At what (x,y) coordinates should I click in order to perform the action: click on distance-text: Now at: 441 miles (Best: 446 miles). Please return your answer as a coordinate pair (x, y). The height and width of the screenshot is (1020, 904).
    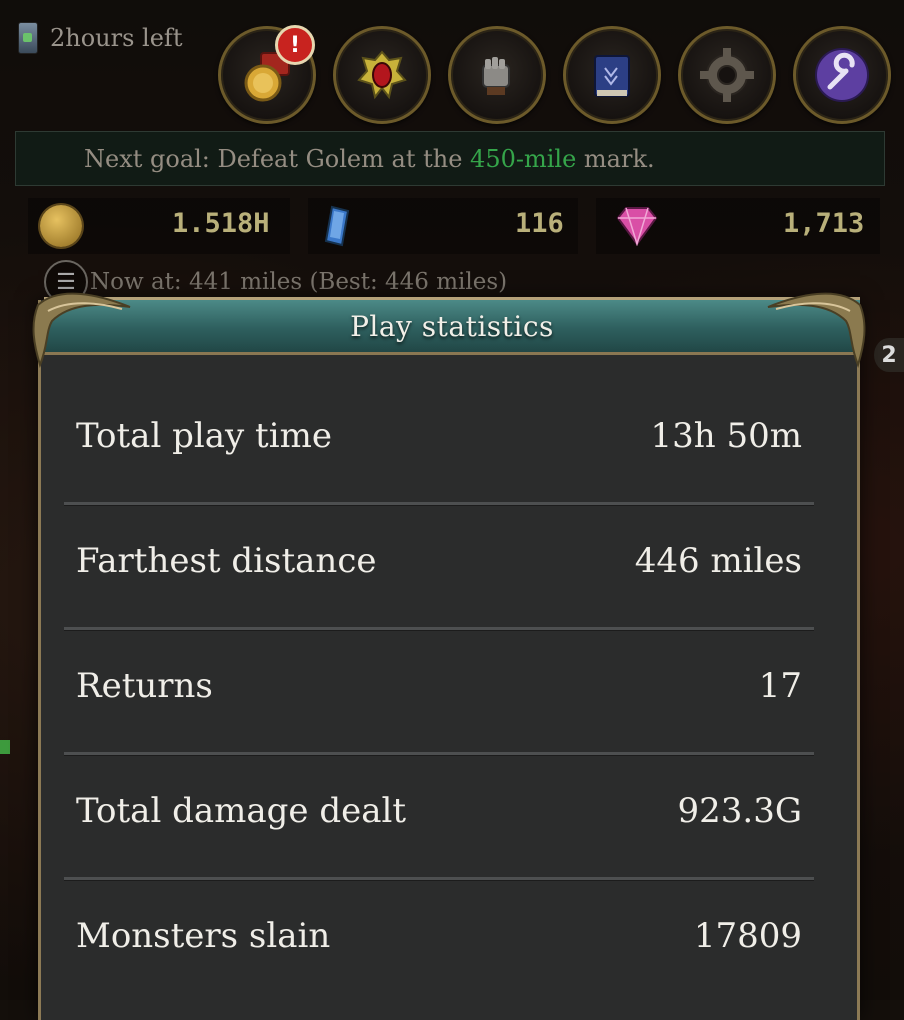
    Looking at the image, I should click on (299, 282).